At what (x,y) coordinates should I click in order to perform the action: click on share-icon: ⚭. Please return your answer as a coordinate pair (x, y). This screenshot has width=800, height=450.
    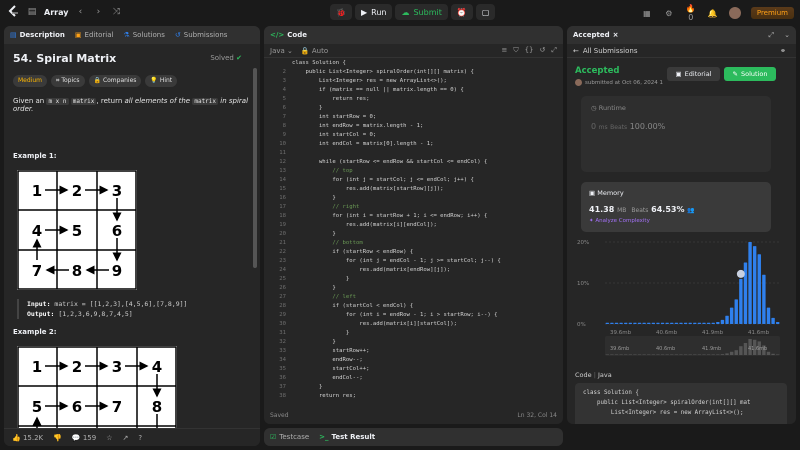
    Looking at the image, I should click on (783, 51).